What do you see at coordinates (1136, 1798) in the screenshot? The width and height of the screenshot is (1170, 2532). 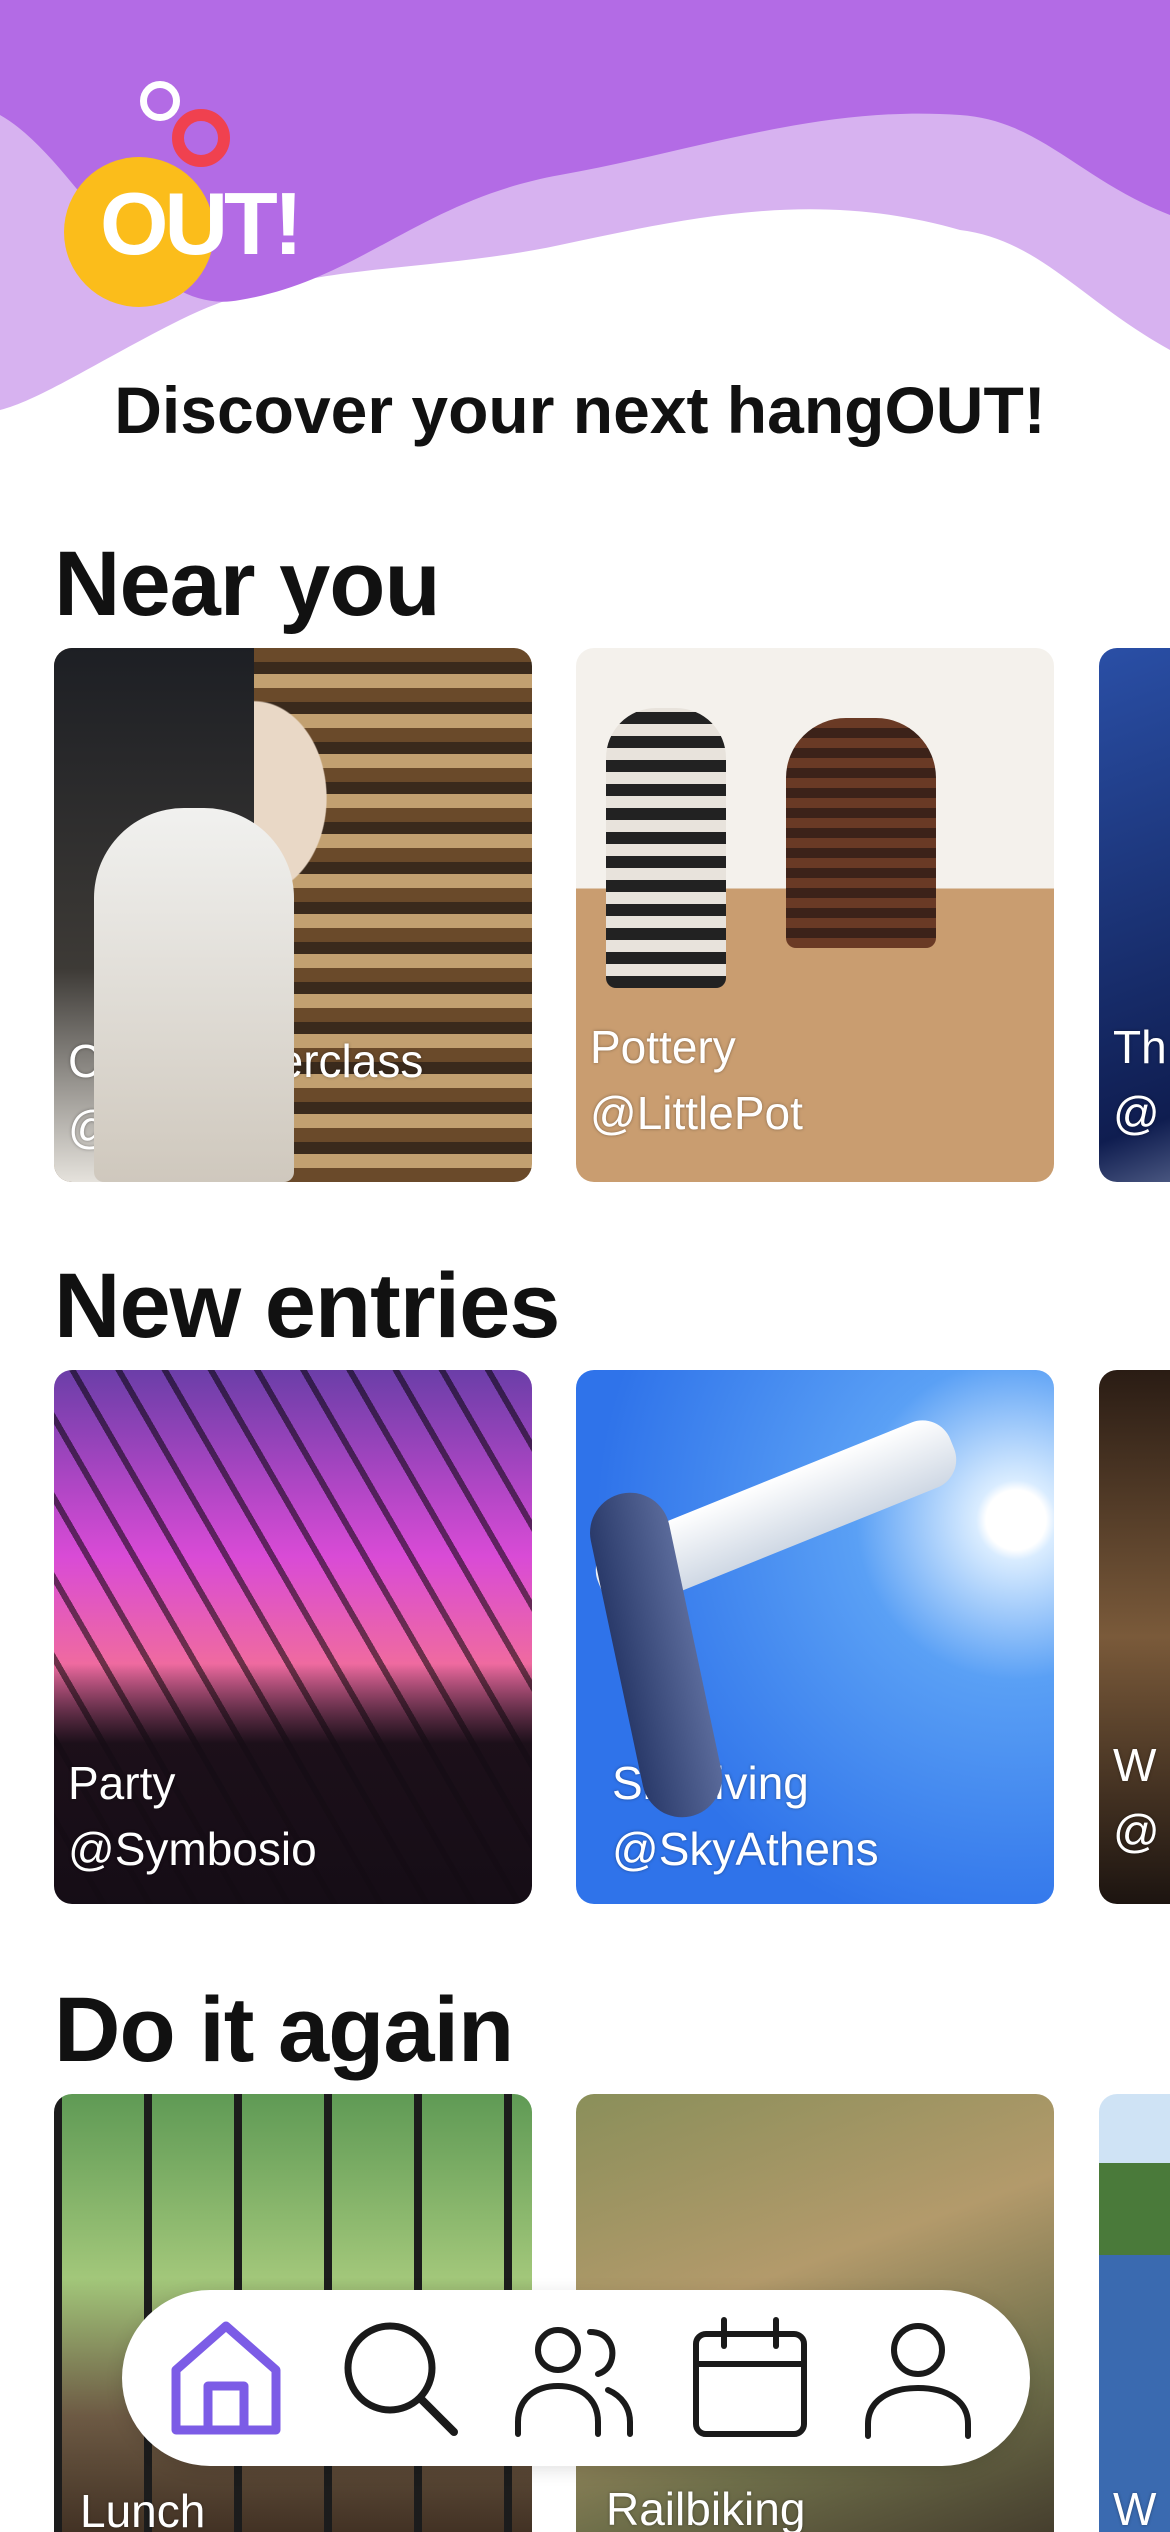 I see `card-caption: W @` at bounding box center [1136, 1798].